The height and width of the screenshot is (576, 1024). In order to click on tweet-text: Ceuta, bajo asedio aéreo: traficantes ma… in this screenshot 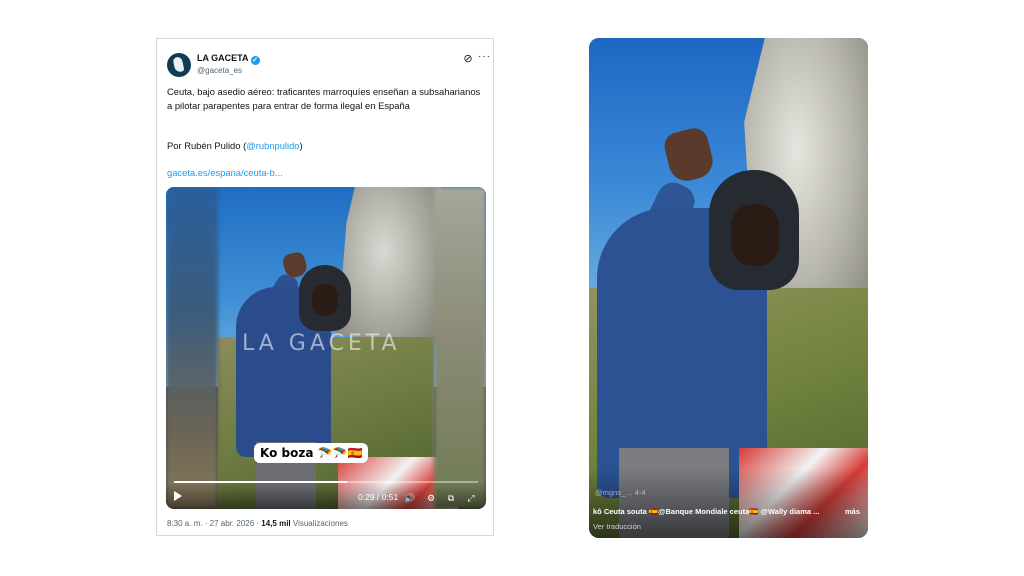, I will do `click(324, 98)`.